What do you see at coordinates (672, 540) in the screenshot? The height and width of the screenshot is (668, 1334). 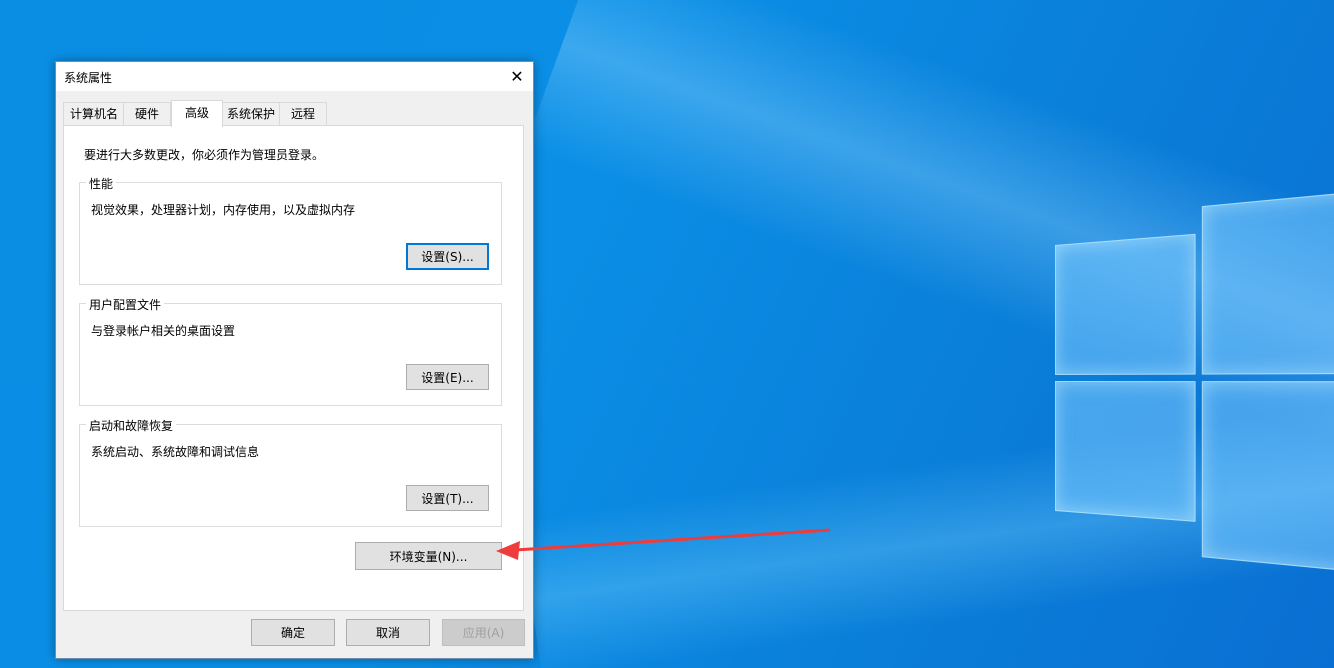 I see `arrow-shaft` at bounding box center [672, 540].